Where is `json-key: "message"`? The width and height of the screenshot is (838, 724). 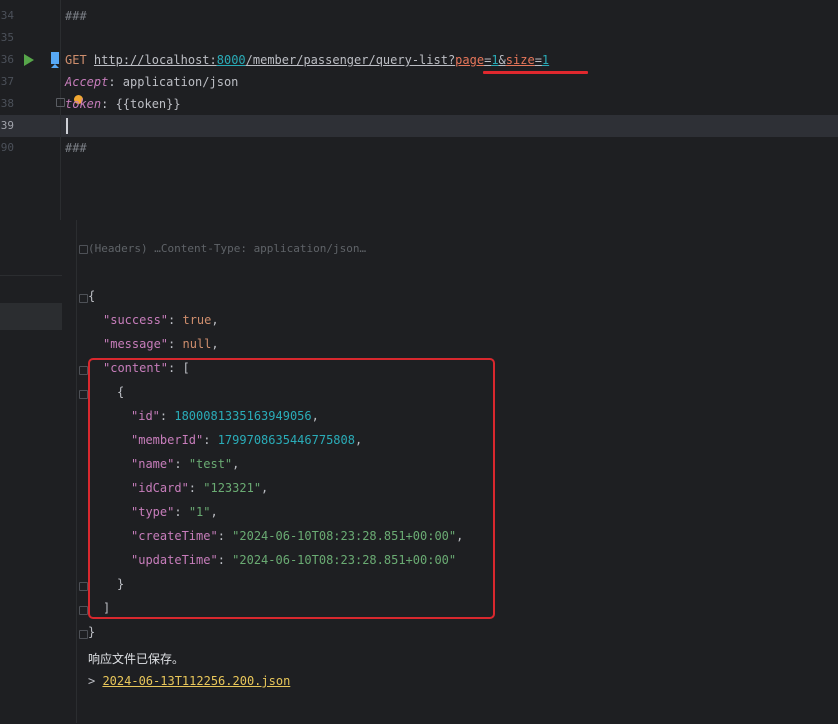
json-key: "message" is located at coordinates (136, 344).